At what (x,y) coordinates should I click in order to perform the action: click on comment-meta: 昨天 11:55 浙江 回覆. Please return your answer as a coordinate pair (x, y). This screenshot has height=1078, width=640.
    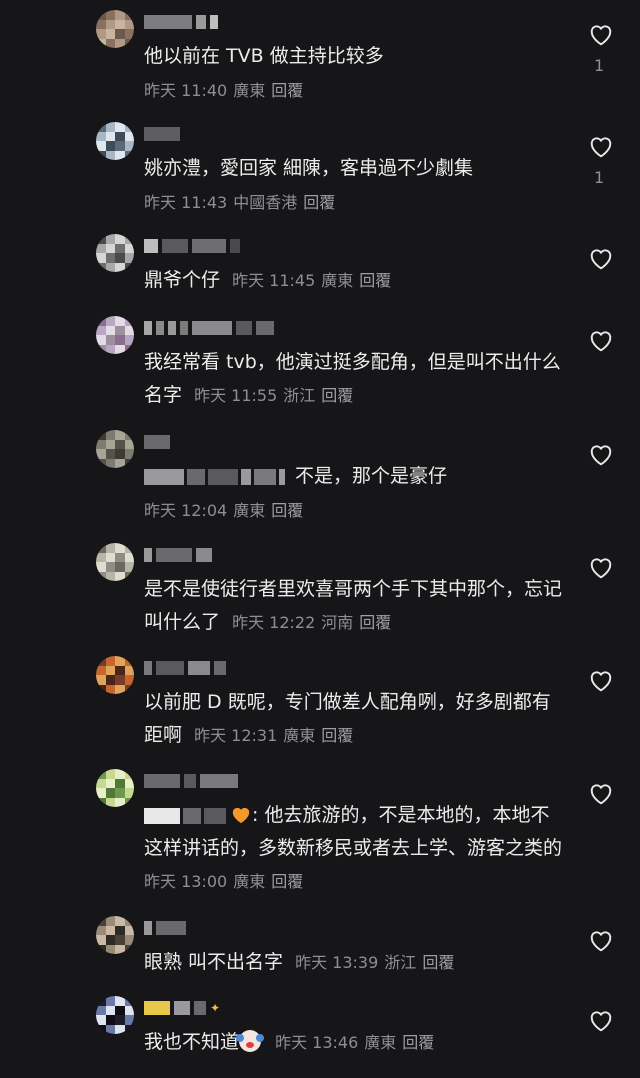
    Looking at the image, I should click on (276, 395).